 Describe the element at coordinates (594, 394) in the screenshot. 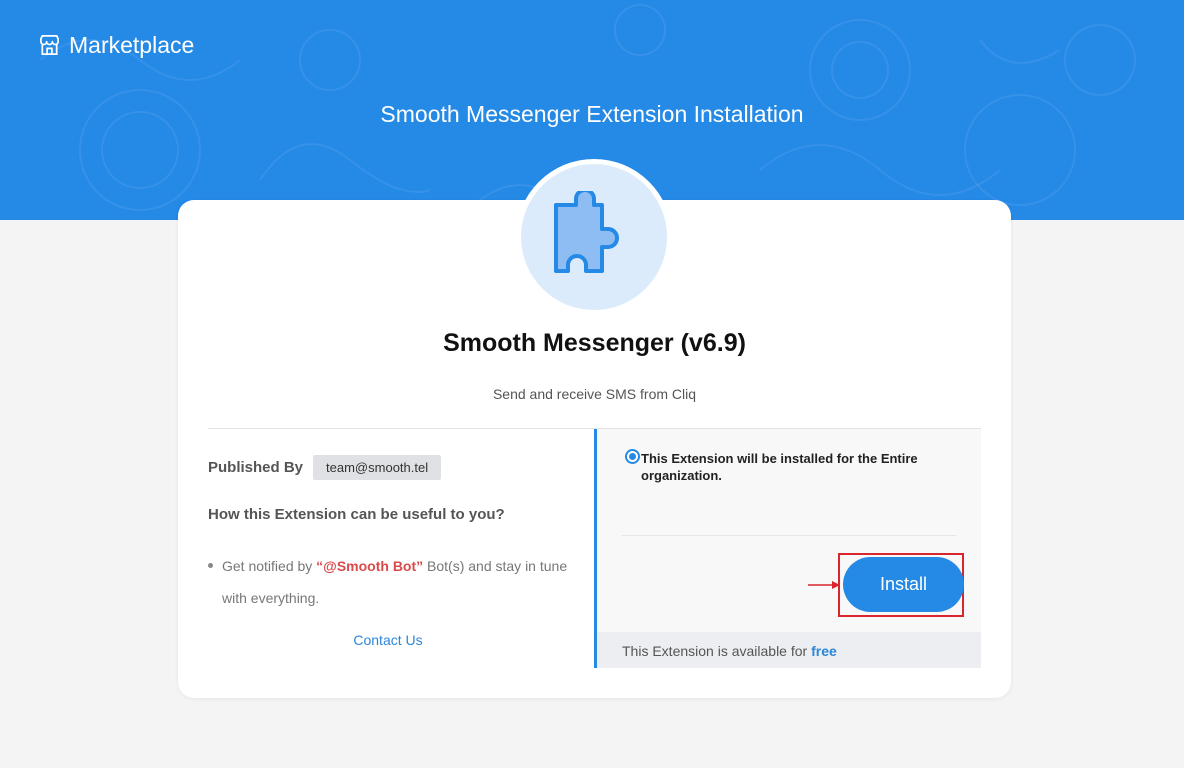

I see `extension-description: Send and receive SMS from Cliq` at that location.